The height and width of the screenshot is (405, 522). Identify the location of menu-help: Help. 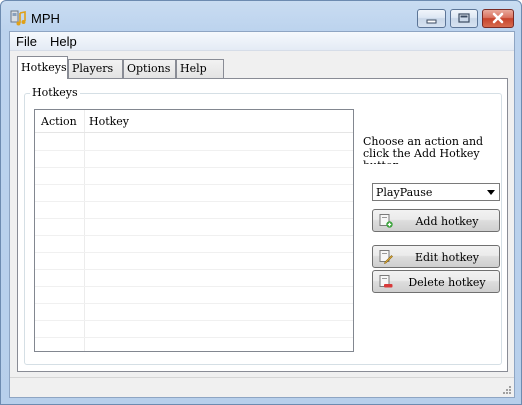
(63, 41).